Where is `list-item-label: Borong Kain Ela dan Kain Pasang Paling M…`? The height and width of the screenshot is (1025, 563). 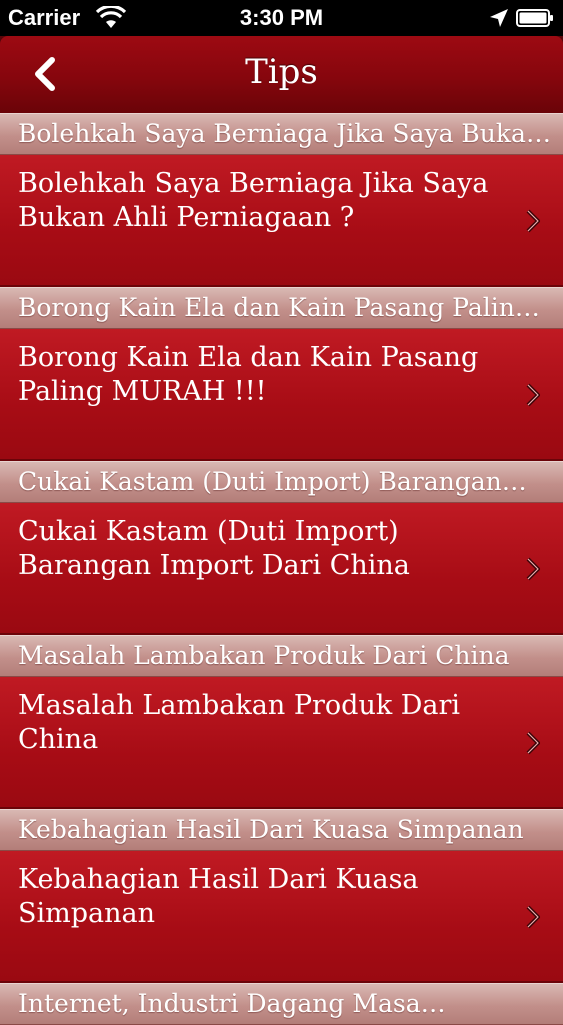 list-item-label: Borong Kain Ela dan Kain Pasang Paling M… is located at coordinates (248, 374).